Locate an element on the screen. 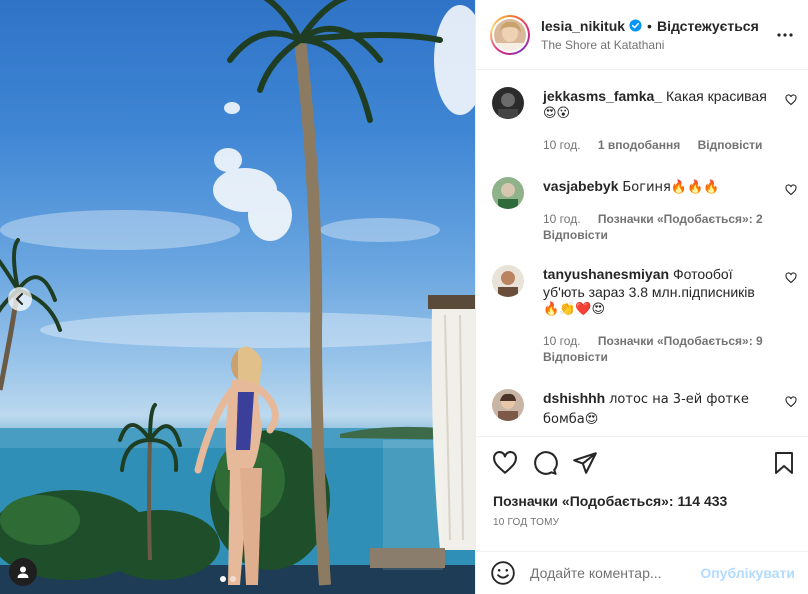 The width and height of the screenshot is (808, 594). author-avatar-image is located at coordinates (510, 34).